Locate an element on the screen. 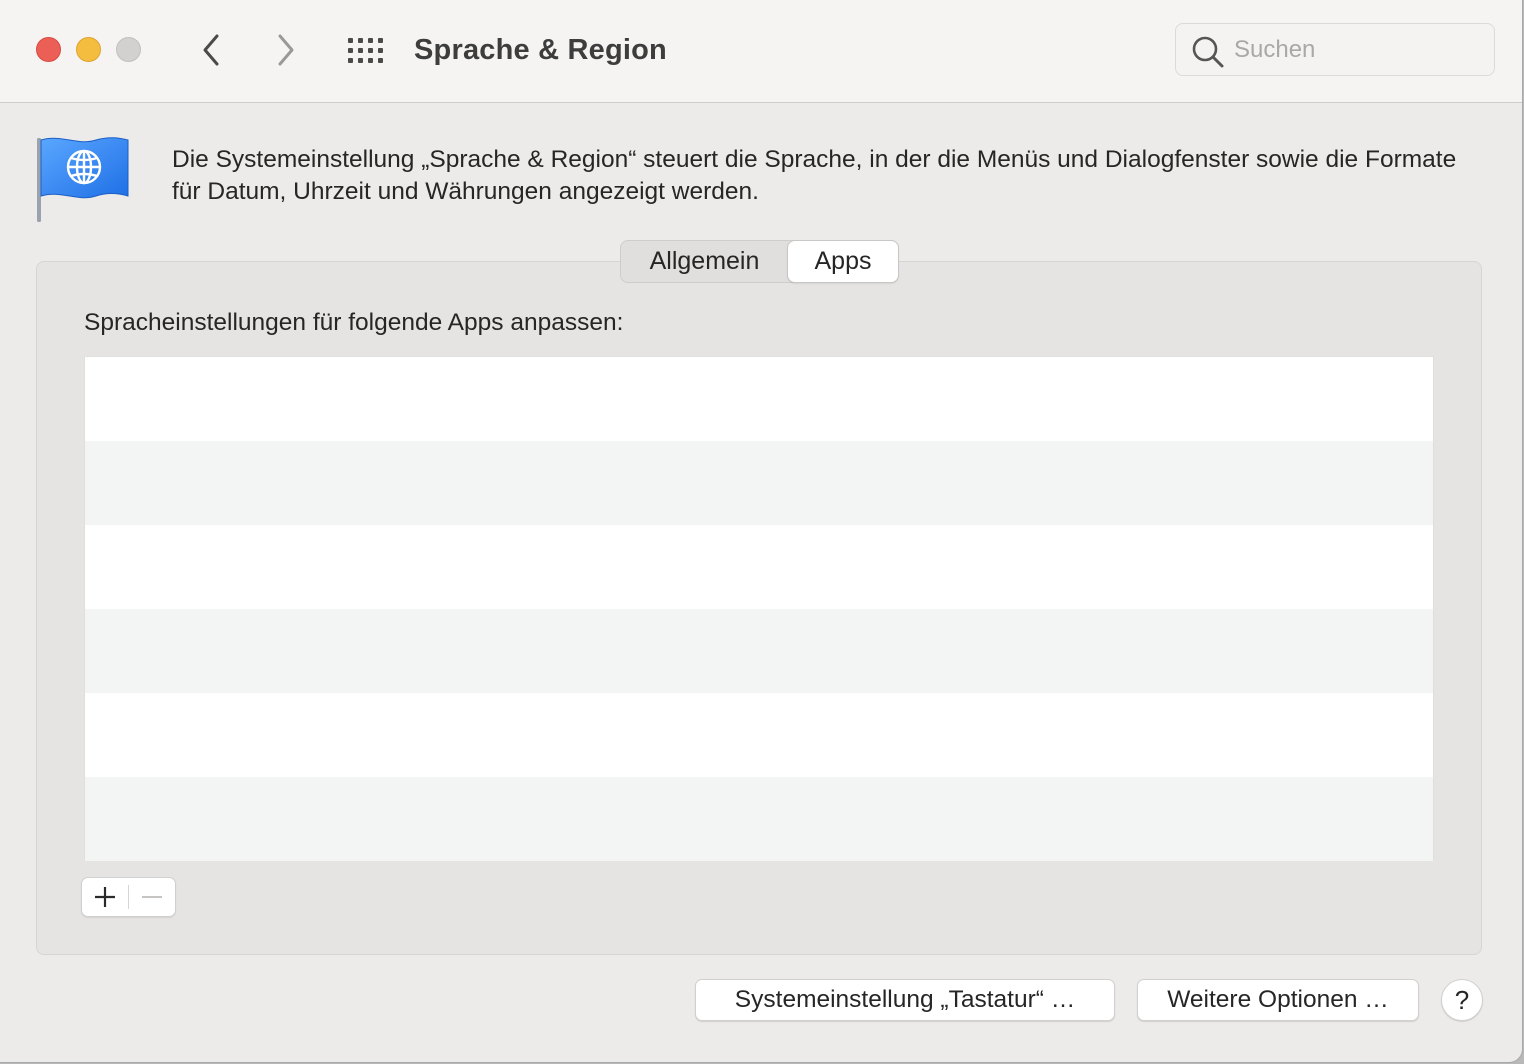 The width and height of the screenshot is (1524, 1064). minus-icon is located at coordinates (152, 897).